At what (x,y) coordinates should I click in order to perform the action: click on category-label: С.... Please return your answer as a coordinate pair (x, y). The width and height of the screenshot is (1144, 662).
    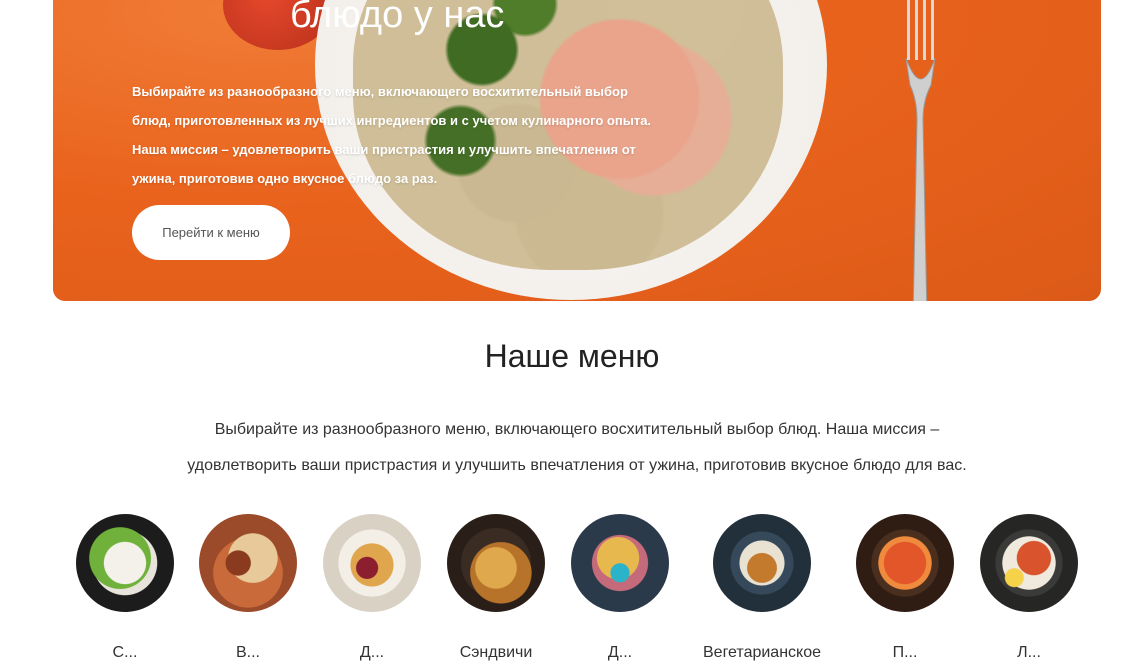
    Looking at the image, I should click on (125, 653).